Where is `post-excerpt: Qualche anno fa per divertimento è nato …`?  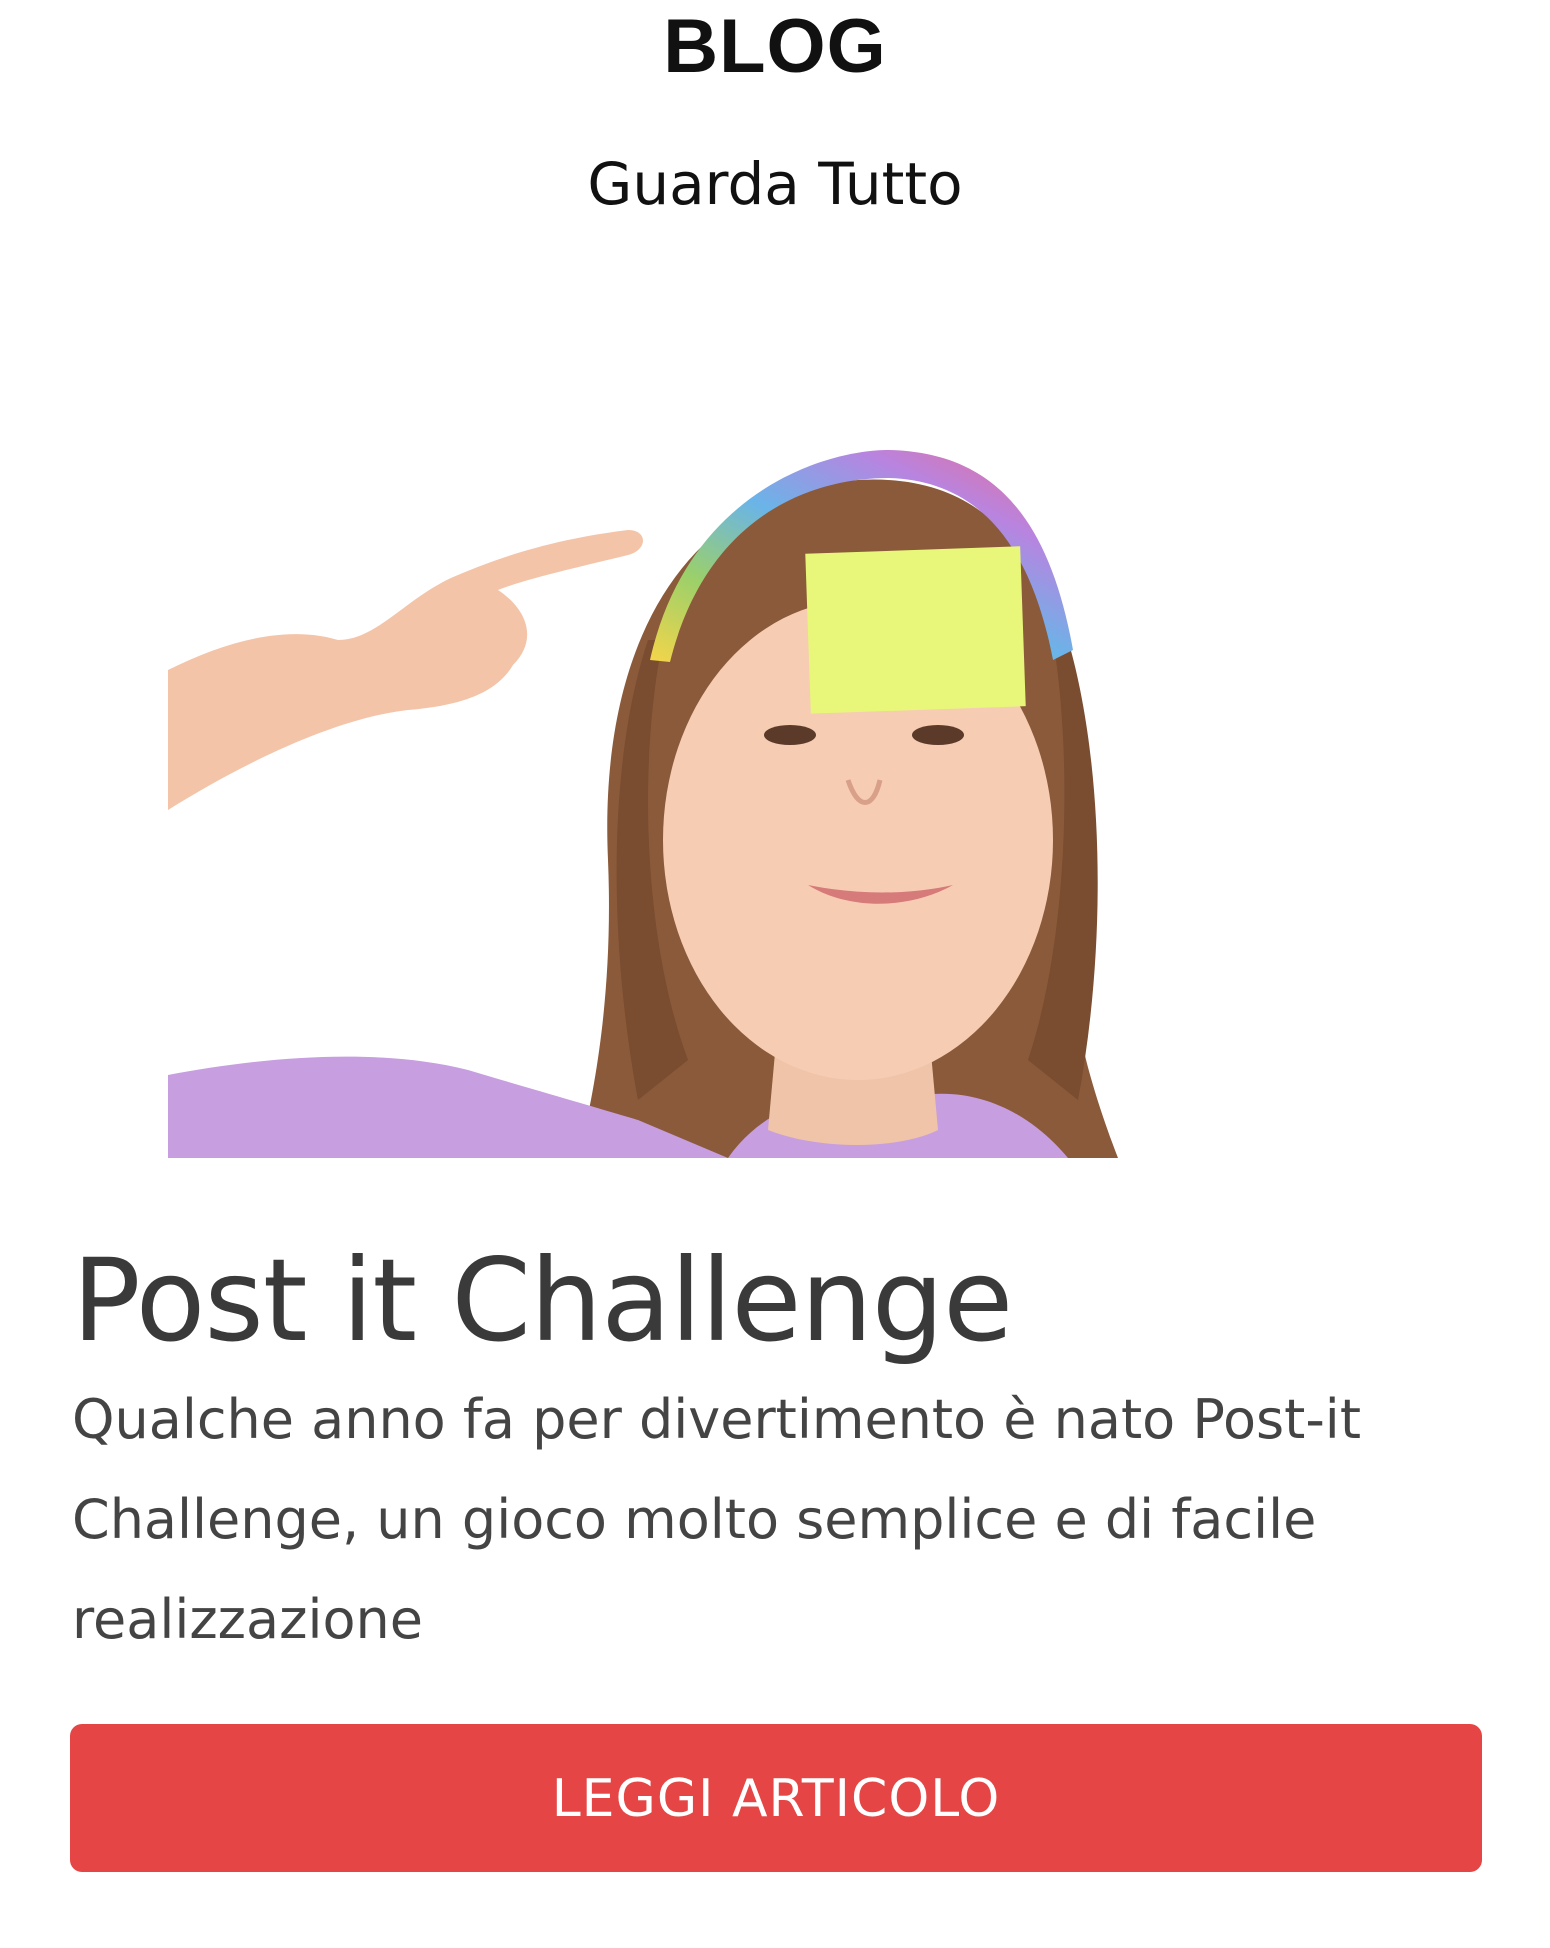 post-excerpt: Qualche anno fa per divertimento è nato … is located at coordinates (716, 1519).